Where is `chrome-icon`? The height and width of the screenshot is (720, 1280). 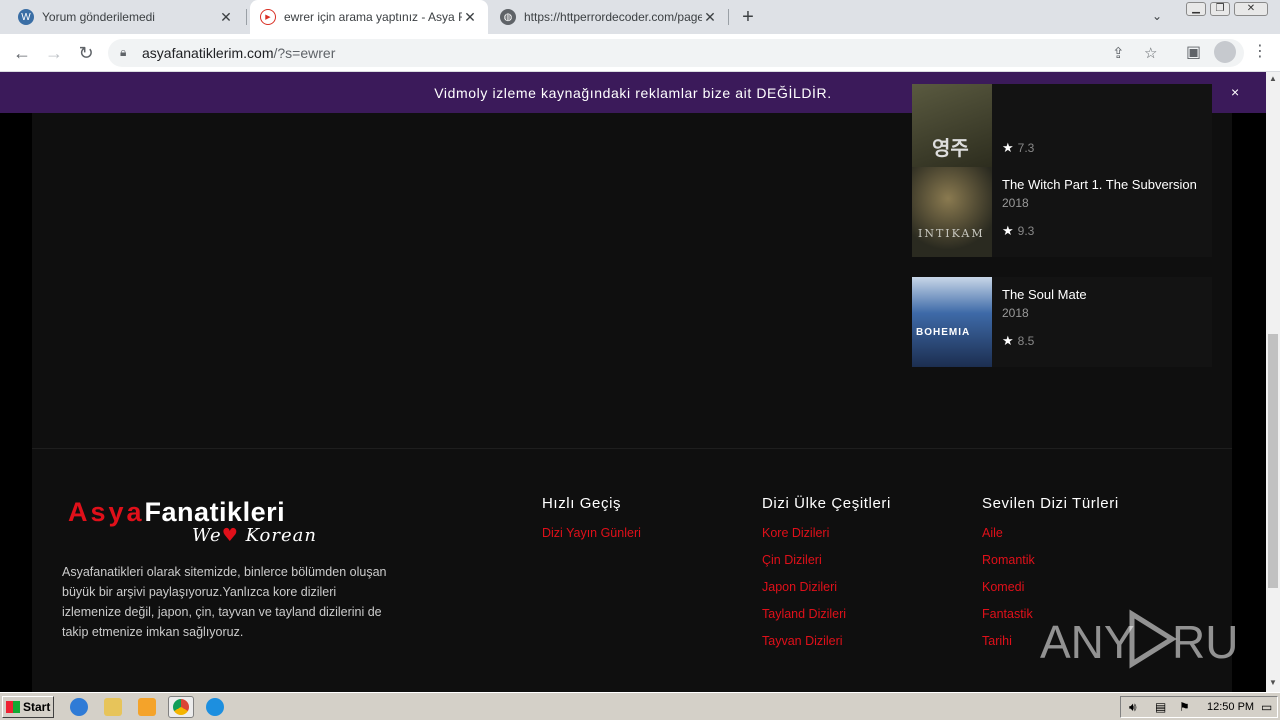 chrome-icon is located at coordinates (181, 707).